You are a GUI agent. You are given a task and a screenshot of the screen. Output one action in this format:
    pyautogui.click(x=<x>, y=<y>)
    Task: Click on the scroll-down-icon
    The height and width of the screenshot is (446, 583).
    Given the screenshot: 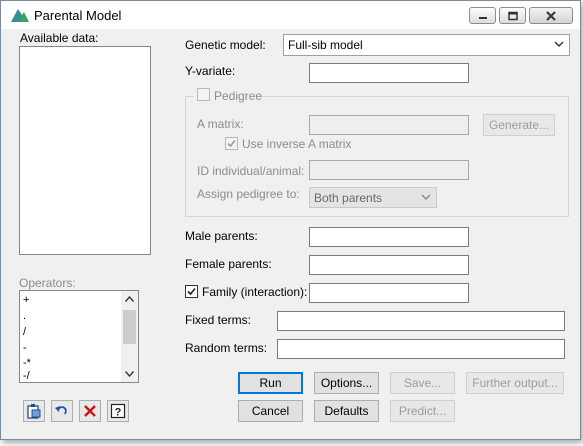 What is the action you would take?
    pyautogui.click(x=129, y=374)
    